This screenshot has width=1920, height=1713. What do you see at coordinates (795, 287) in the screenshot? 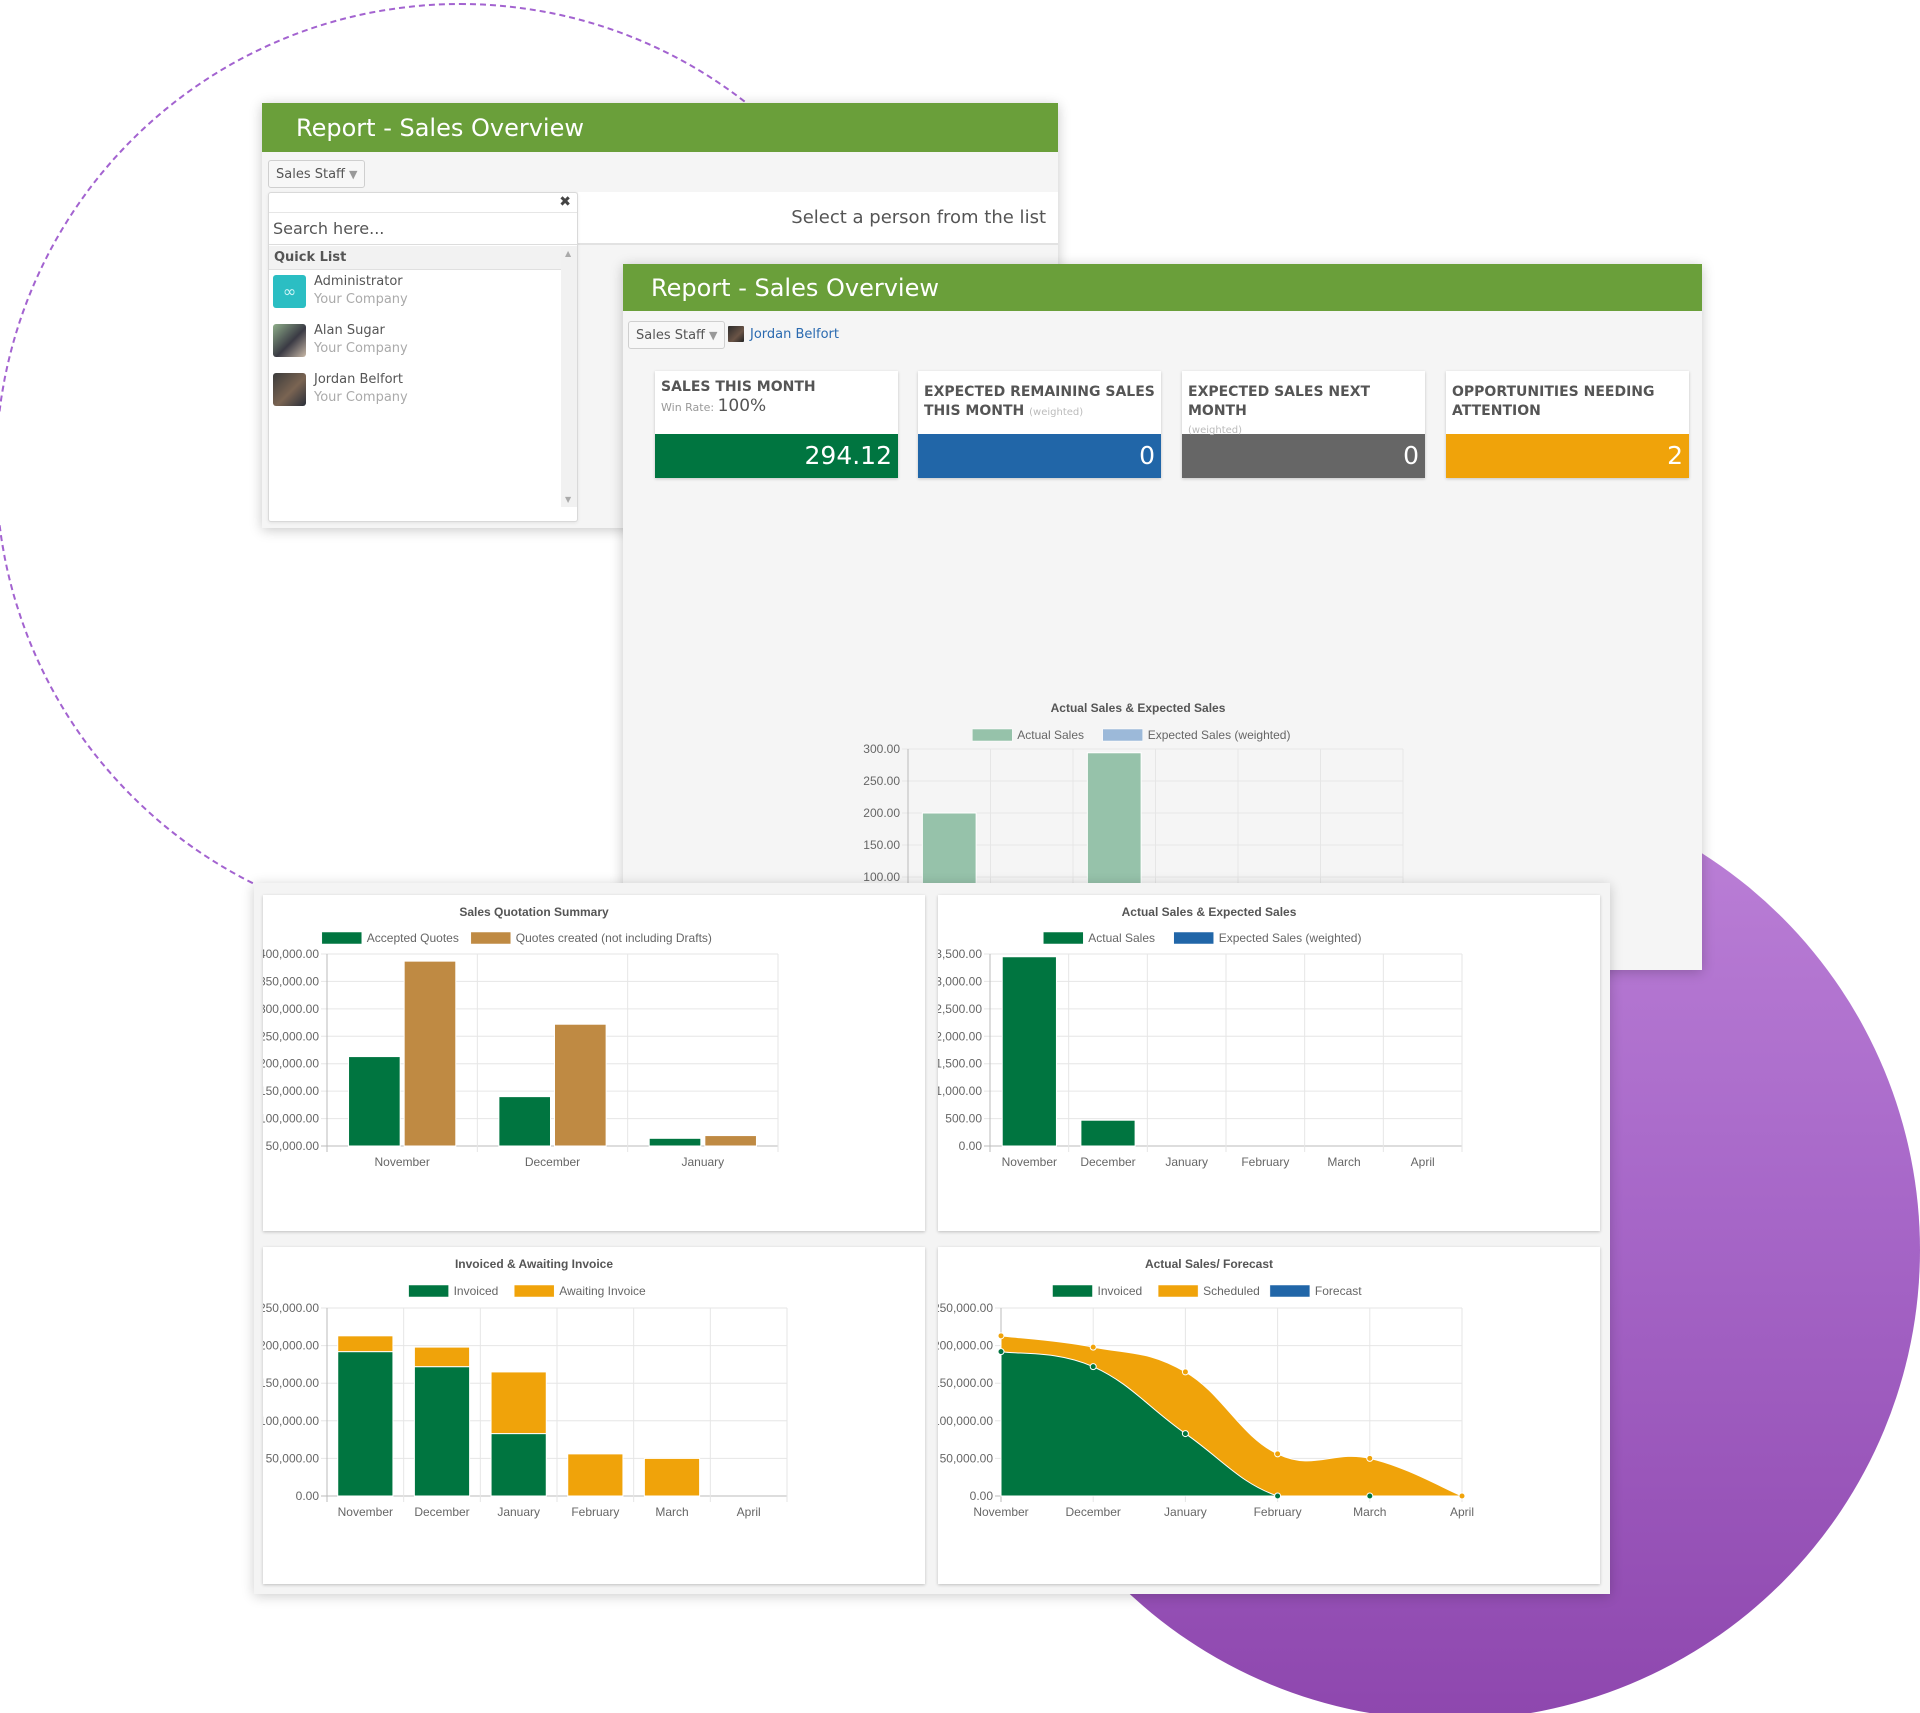
I see `page-title: Report - Sales Overview` at bounding box center [795, 287].